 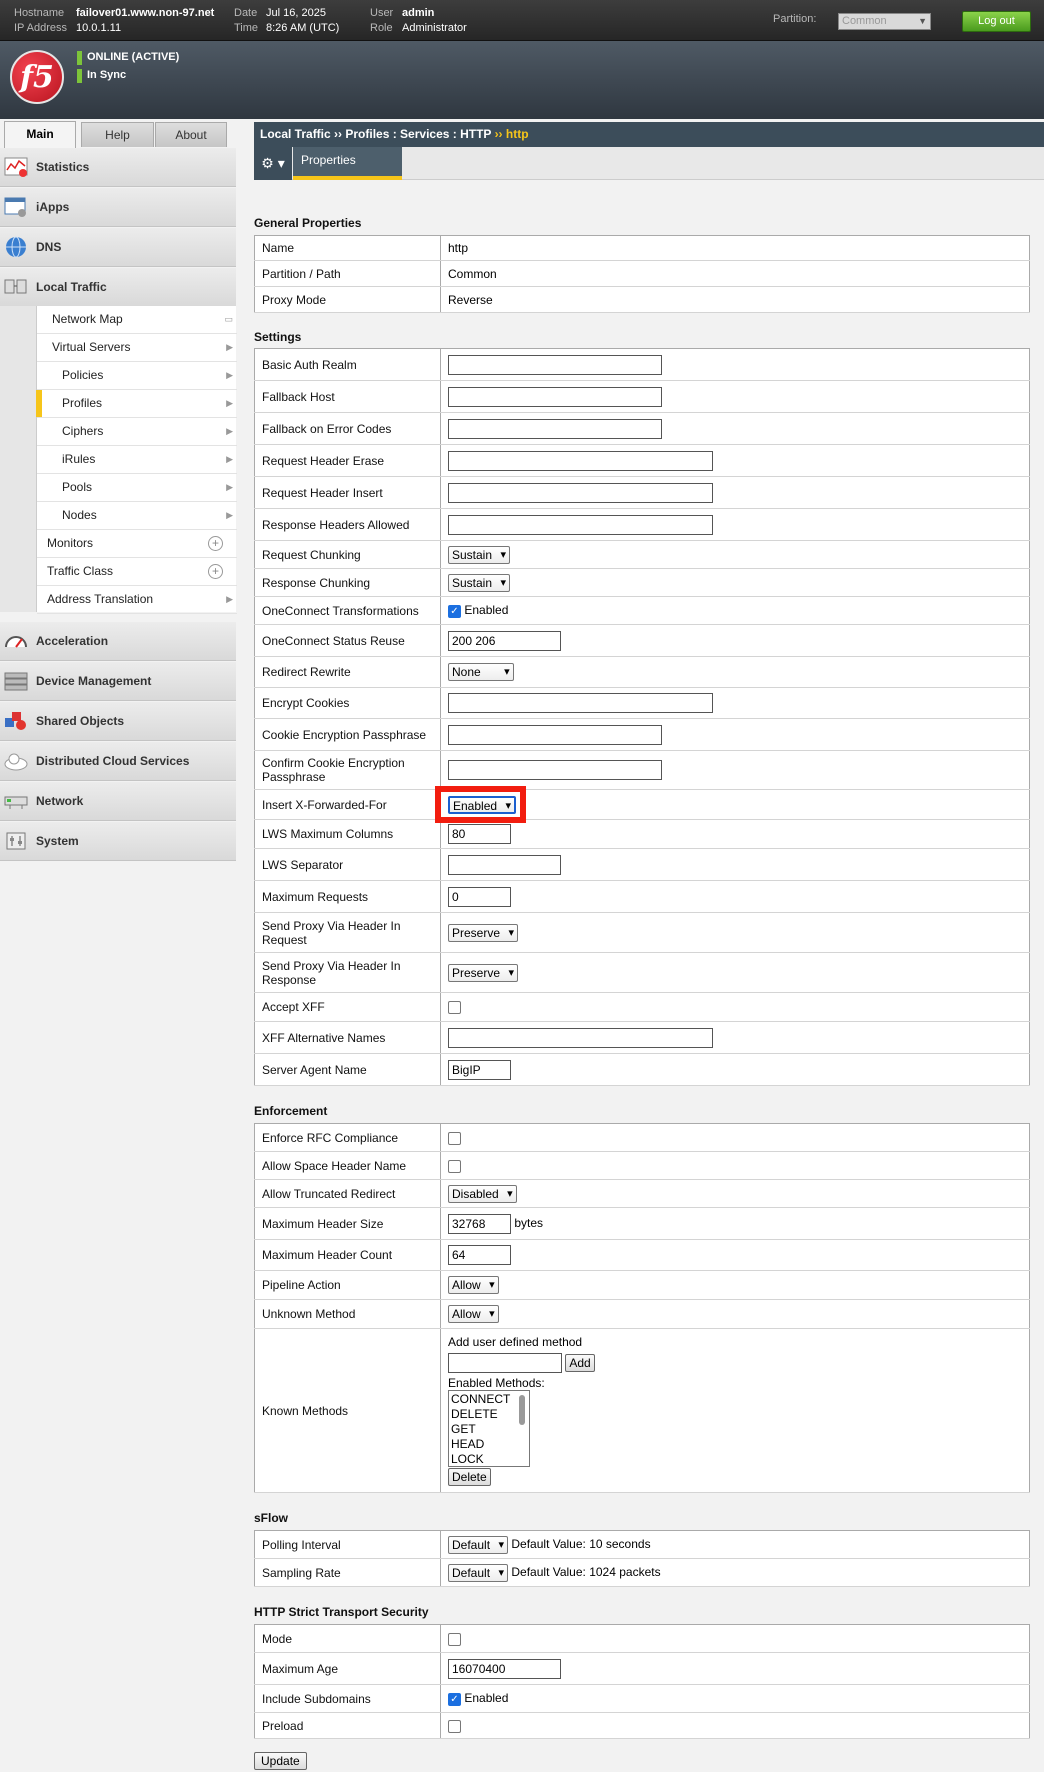 What do you see at coordinates (137, 376) in the screenshot?
I see `sidebar-item-policies: Policies ▶` at bounding box center [137, 376].